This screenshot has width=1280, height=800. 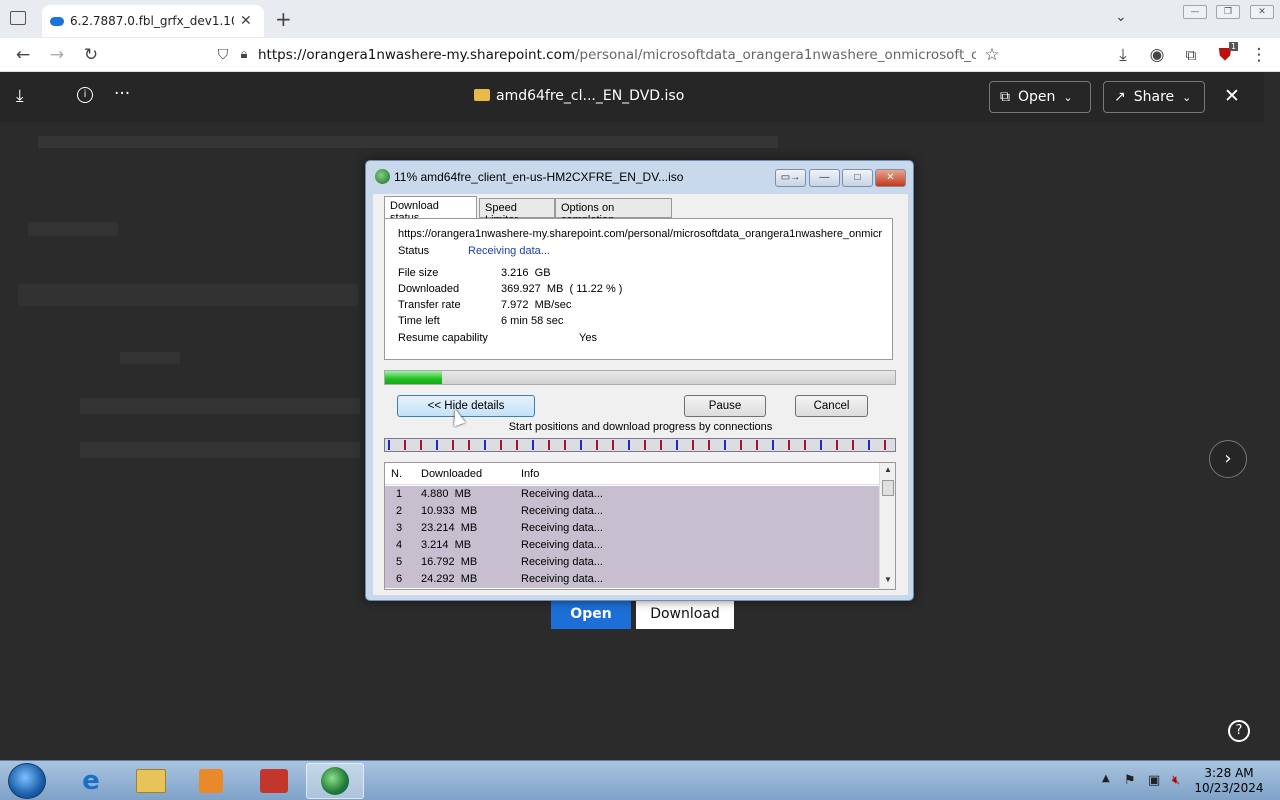 I want to click on internet-download-manager-icon, so click(x=335, y=781).